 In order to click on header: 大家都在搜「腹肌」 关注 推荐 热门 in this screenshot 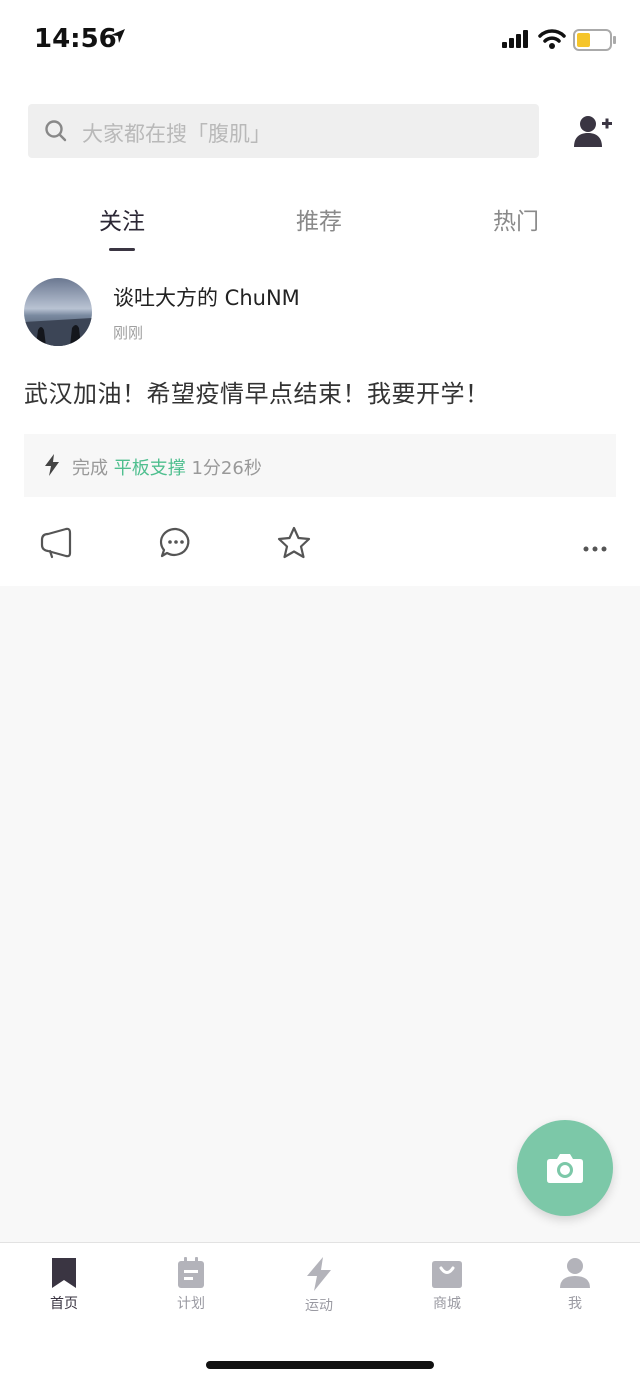, I will do `click(320, 169)`.